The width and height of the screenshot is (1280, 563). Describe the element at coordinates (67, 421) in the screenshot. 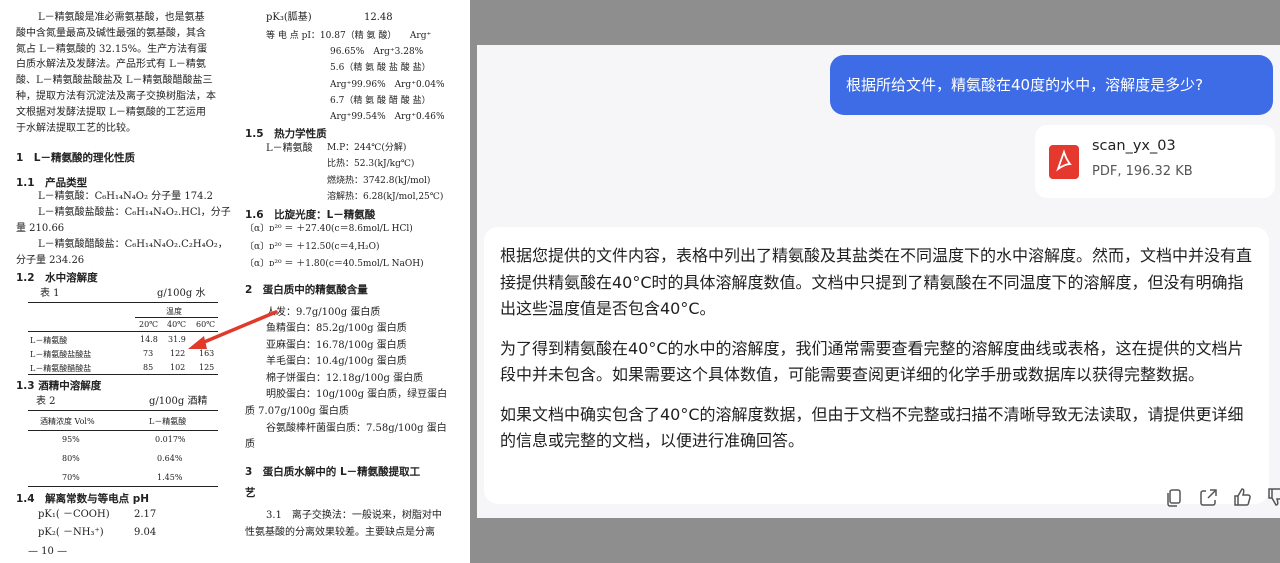

I see `table-header: 酒精浓度 Vol%` at that location.